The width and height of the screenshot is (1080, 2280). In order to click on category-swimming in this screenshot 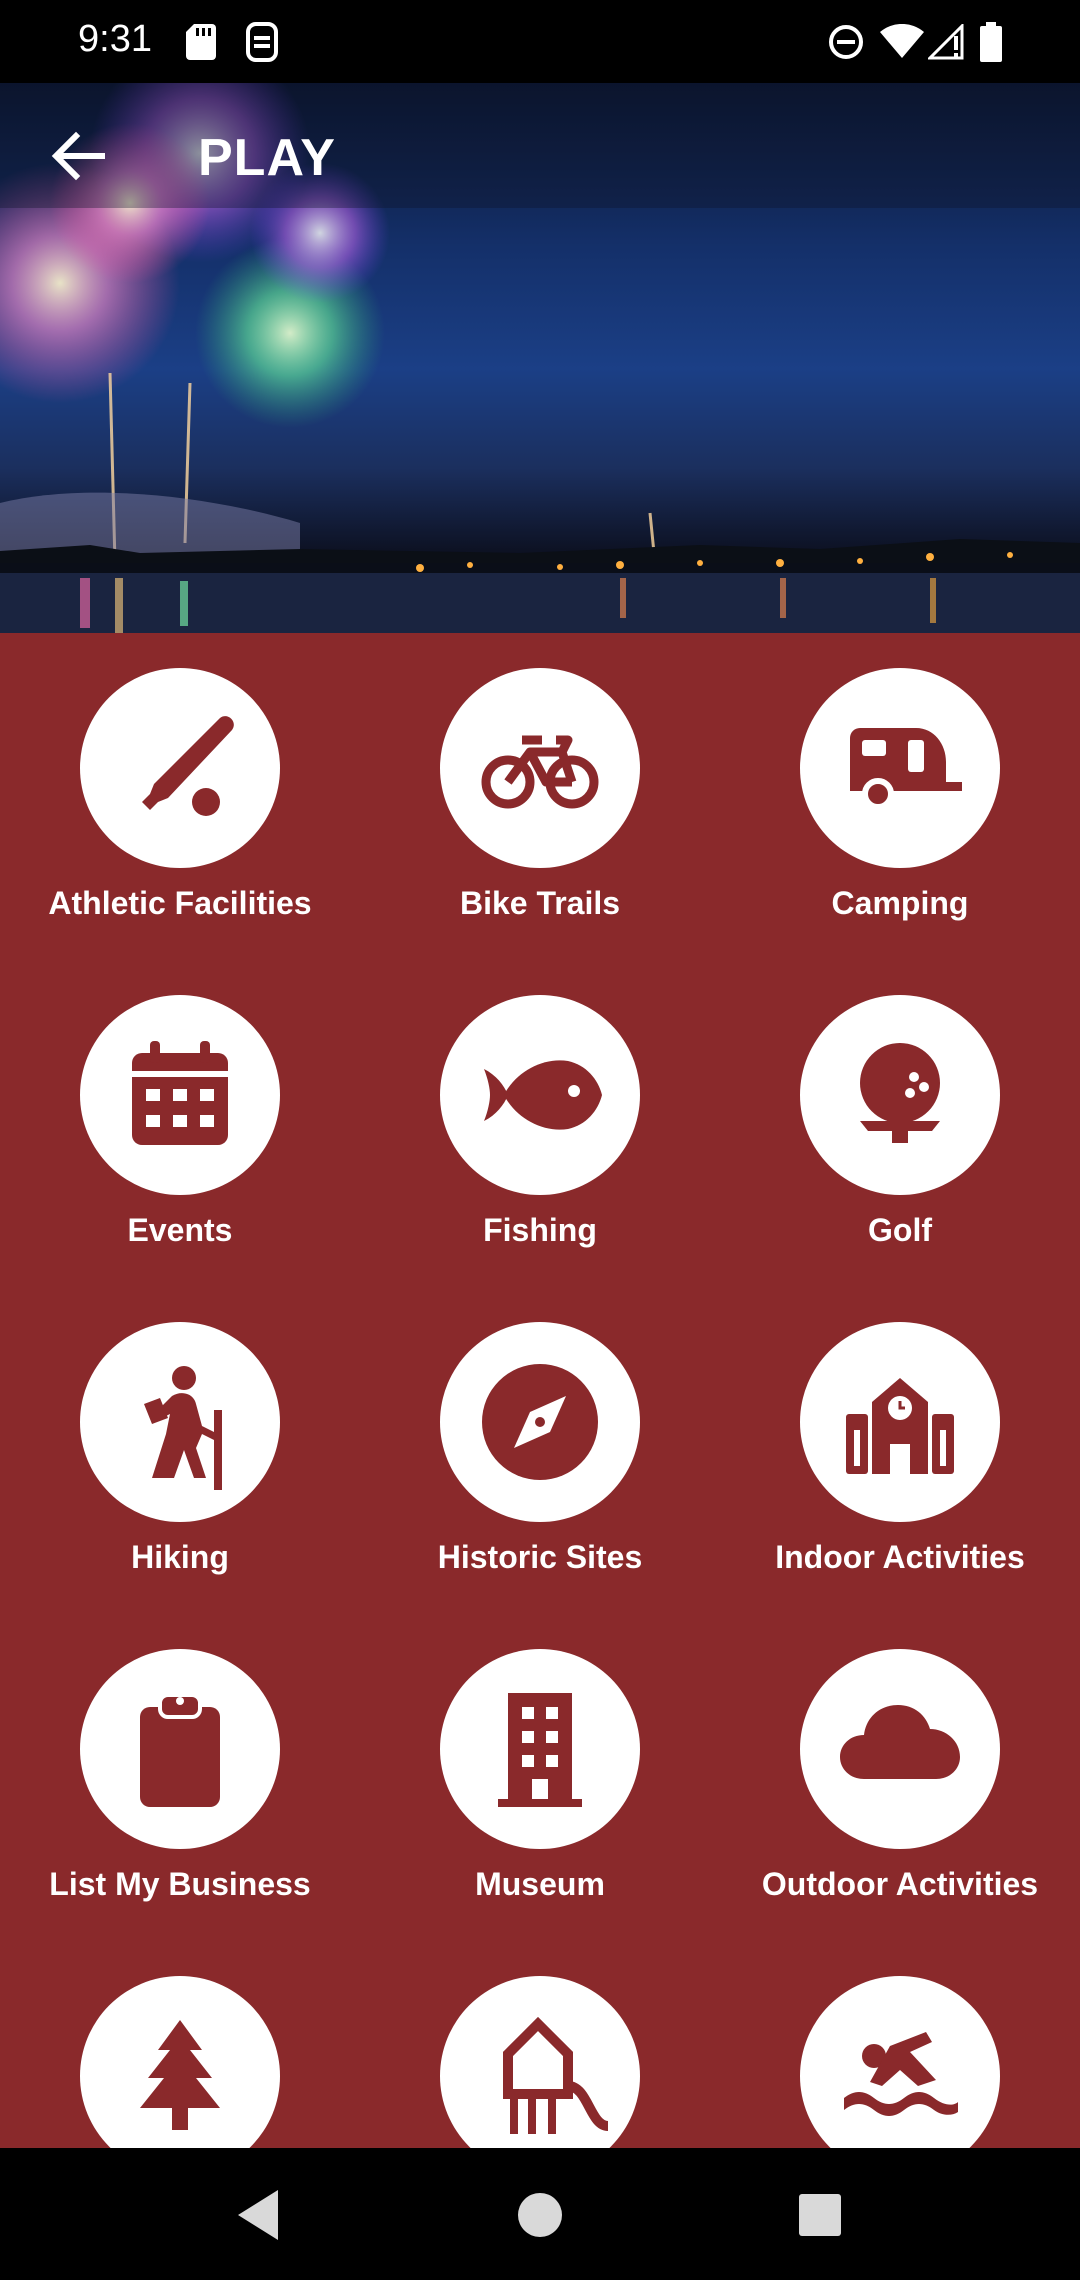, I will do `click(900, 2044)`.